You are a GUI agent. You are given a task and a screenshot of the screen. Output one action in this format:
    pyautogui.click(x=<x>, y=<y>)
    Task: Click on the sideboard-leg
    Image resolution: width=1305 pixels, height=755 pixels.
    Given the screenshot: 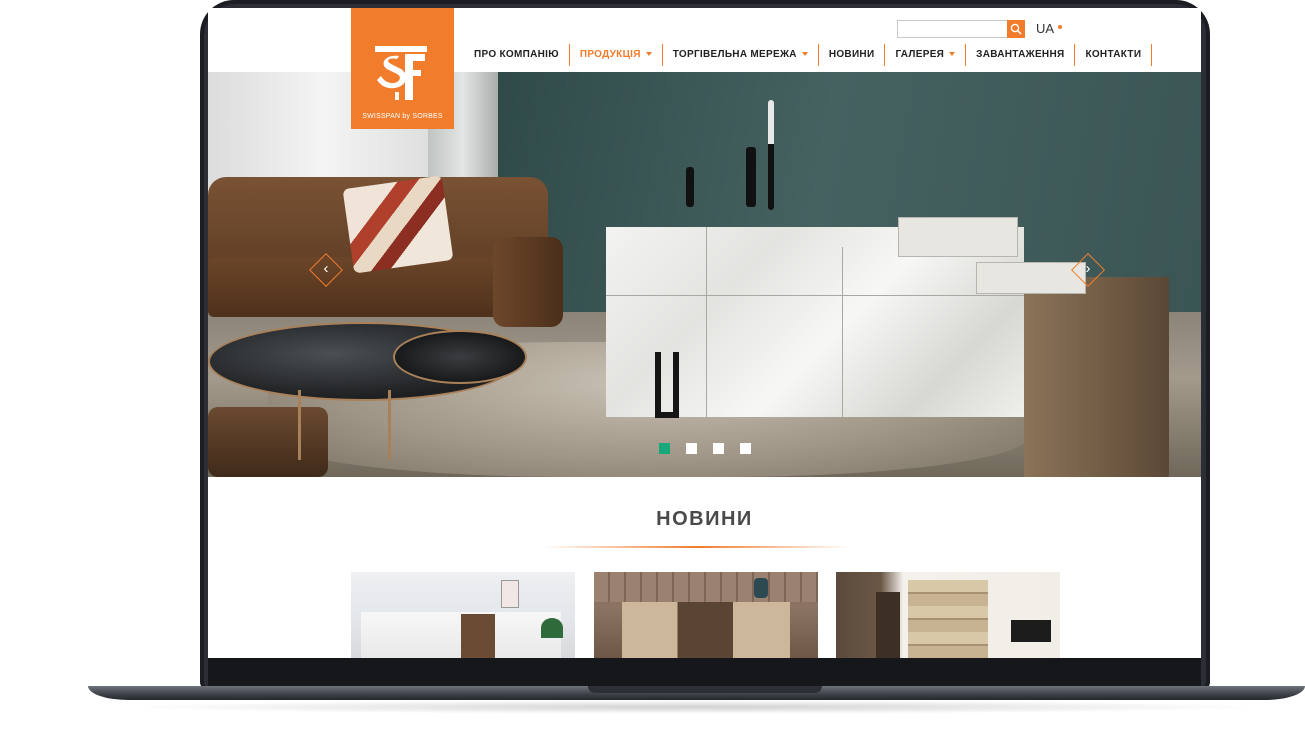 What is the action you would take?
    pyautogui.click(x=667, y=385)
    